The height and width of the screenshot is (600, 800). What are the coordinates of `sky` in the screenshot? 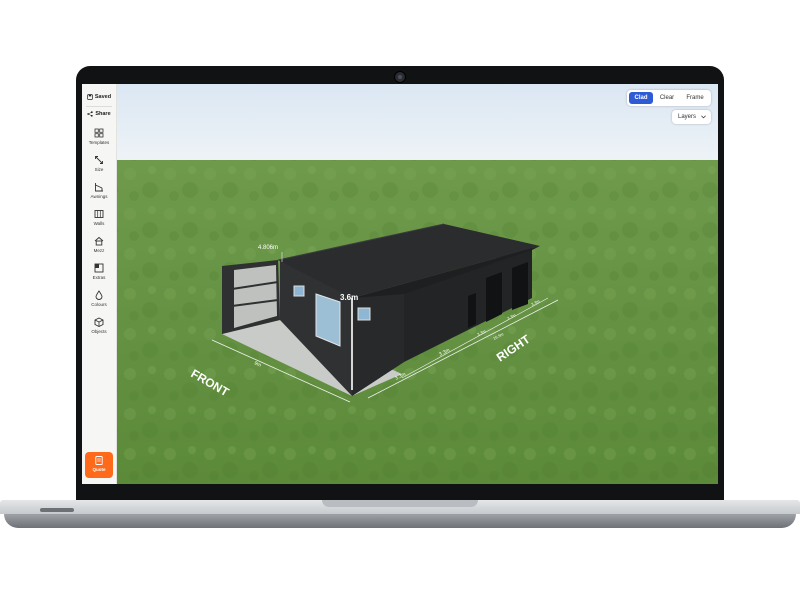 It's located at (400, 123).